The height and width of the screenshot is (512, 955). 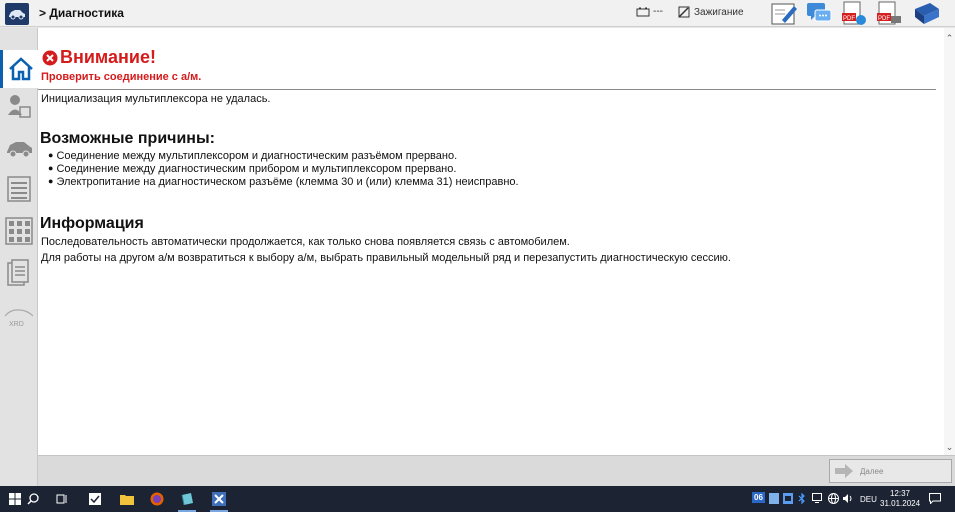 I want to click on taskbar: 06 DEU 12:37 31.01.2024, so click(x=477, y=499).